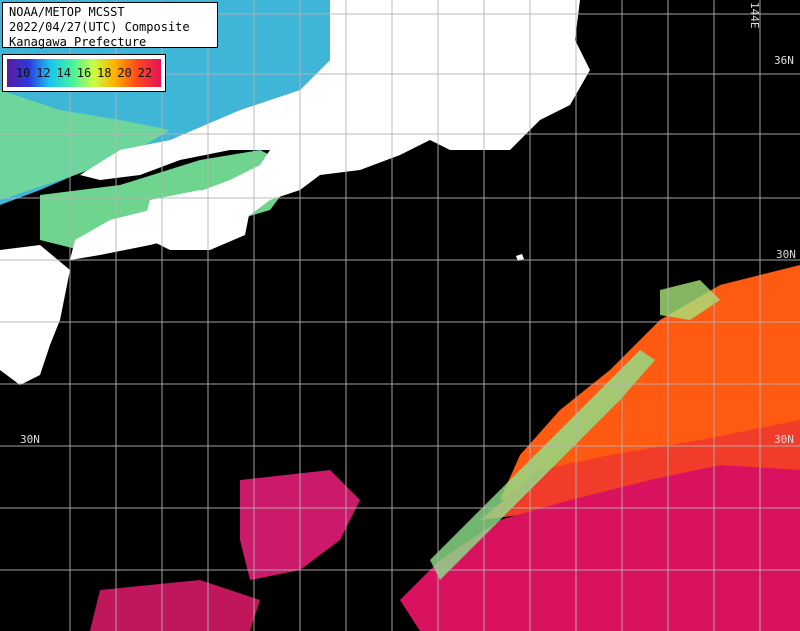 This screenshot has height=631, width=800. Describe the element at coordinates (104, 73) in the screenshot. I see `legend-label: 18` at that location.